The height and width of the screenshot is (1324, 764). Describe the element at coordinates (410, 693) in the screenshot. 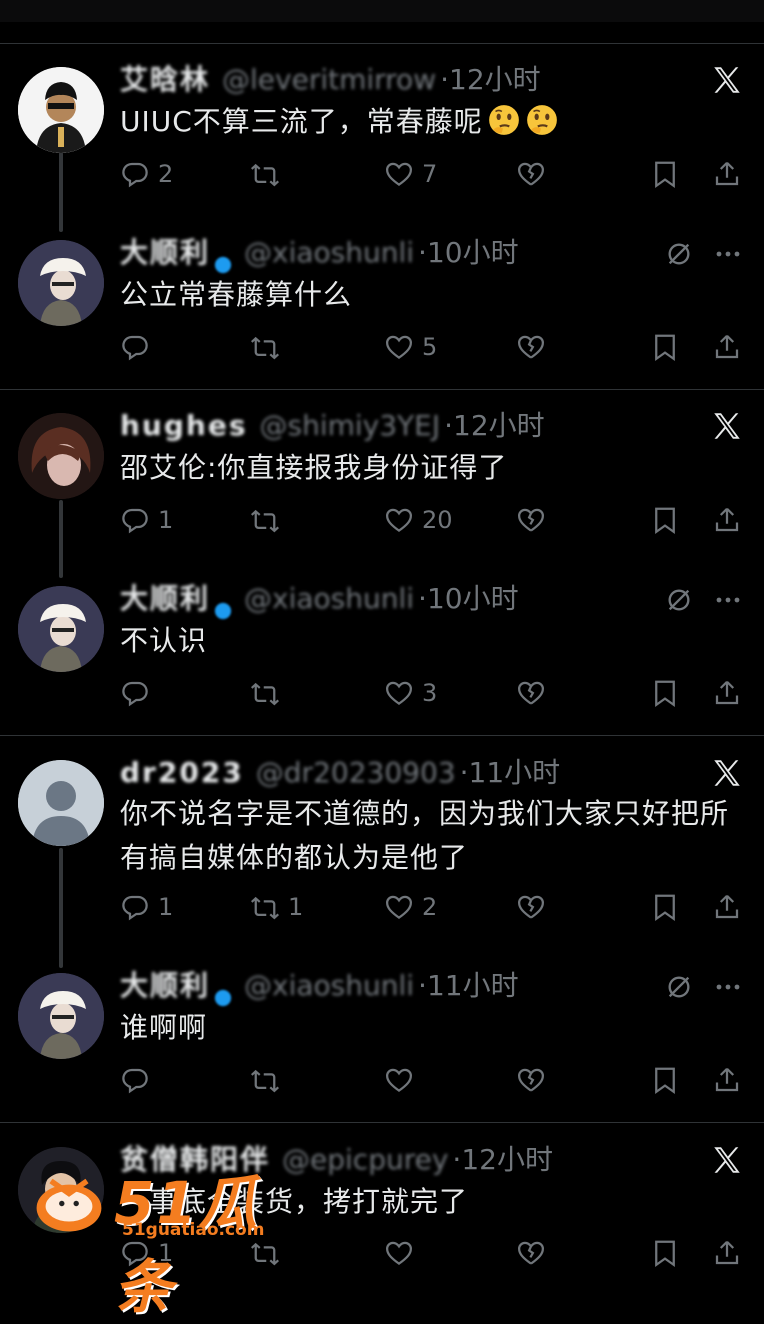

I see `like-button: 3` at that location.